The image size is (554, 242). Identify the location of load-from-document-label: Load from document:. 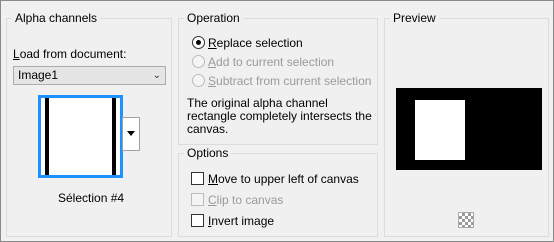
(69, 54).